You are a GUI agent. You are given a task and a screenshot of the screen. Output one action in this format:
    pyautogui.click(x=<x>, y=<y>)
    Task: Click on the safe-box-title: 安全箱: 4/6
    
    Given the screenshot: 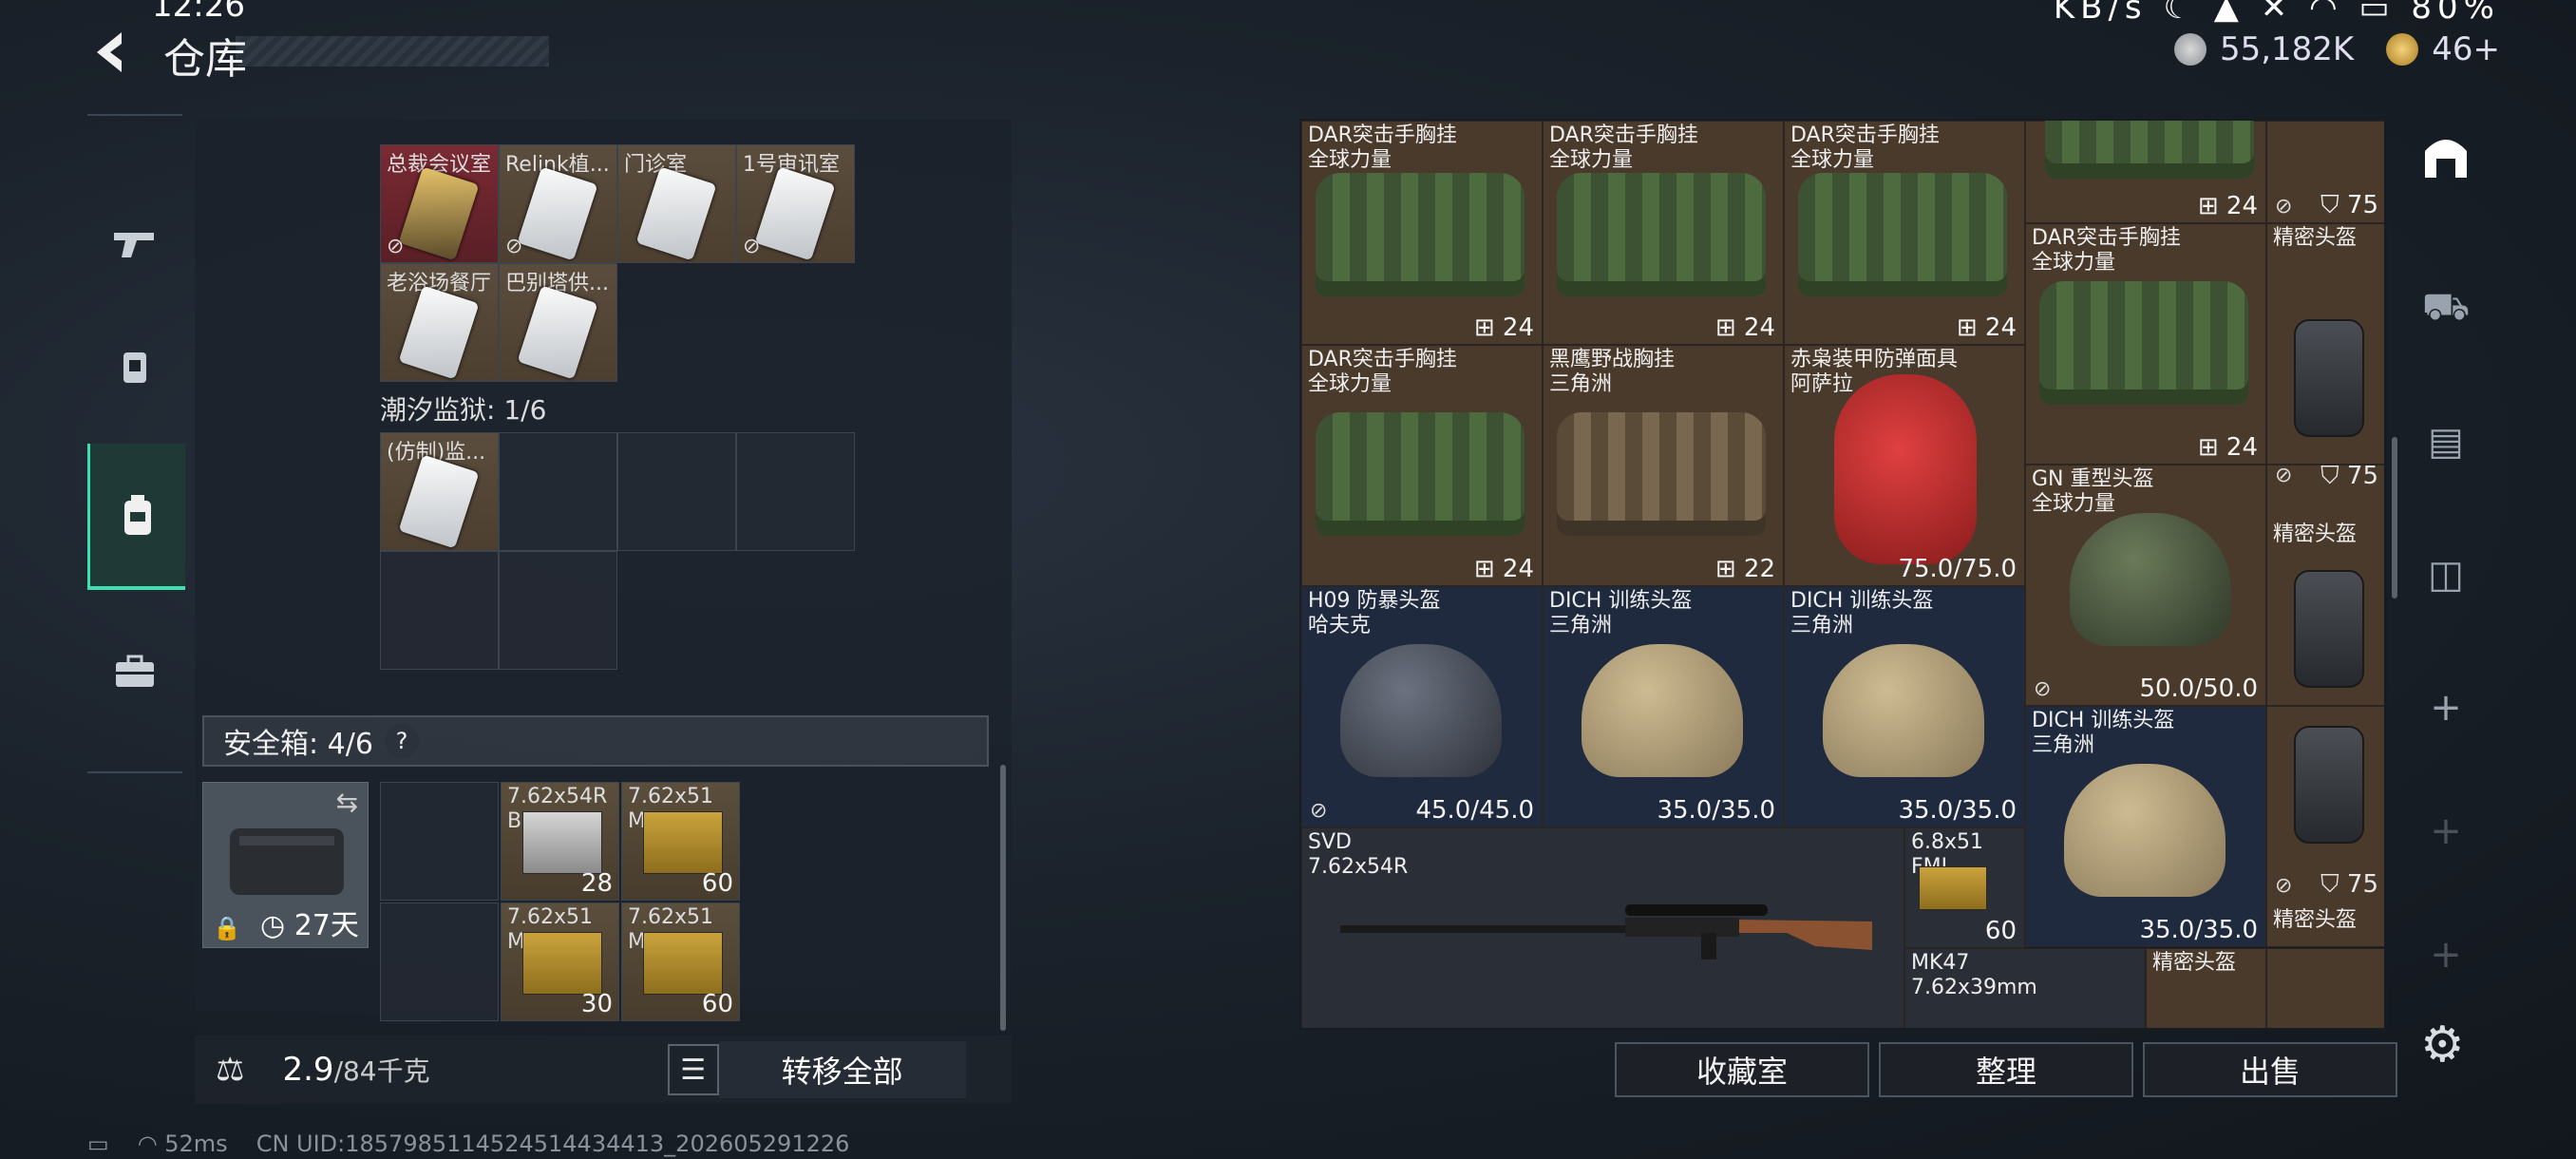 What is the action you would take?
    pyautogui.click(x=298, y=744)
    